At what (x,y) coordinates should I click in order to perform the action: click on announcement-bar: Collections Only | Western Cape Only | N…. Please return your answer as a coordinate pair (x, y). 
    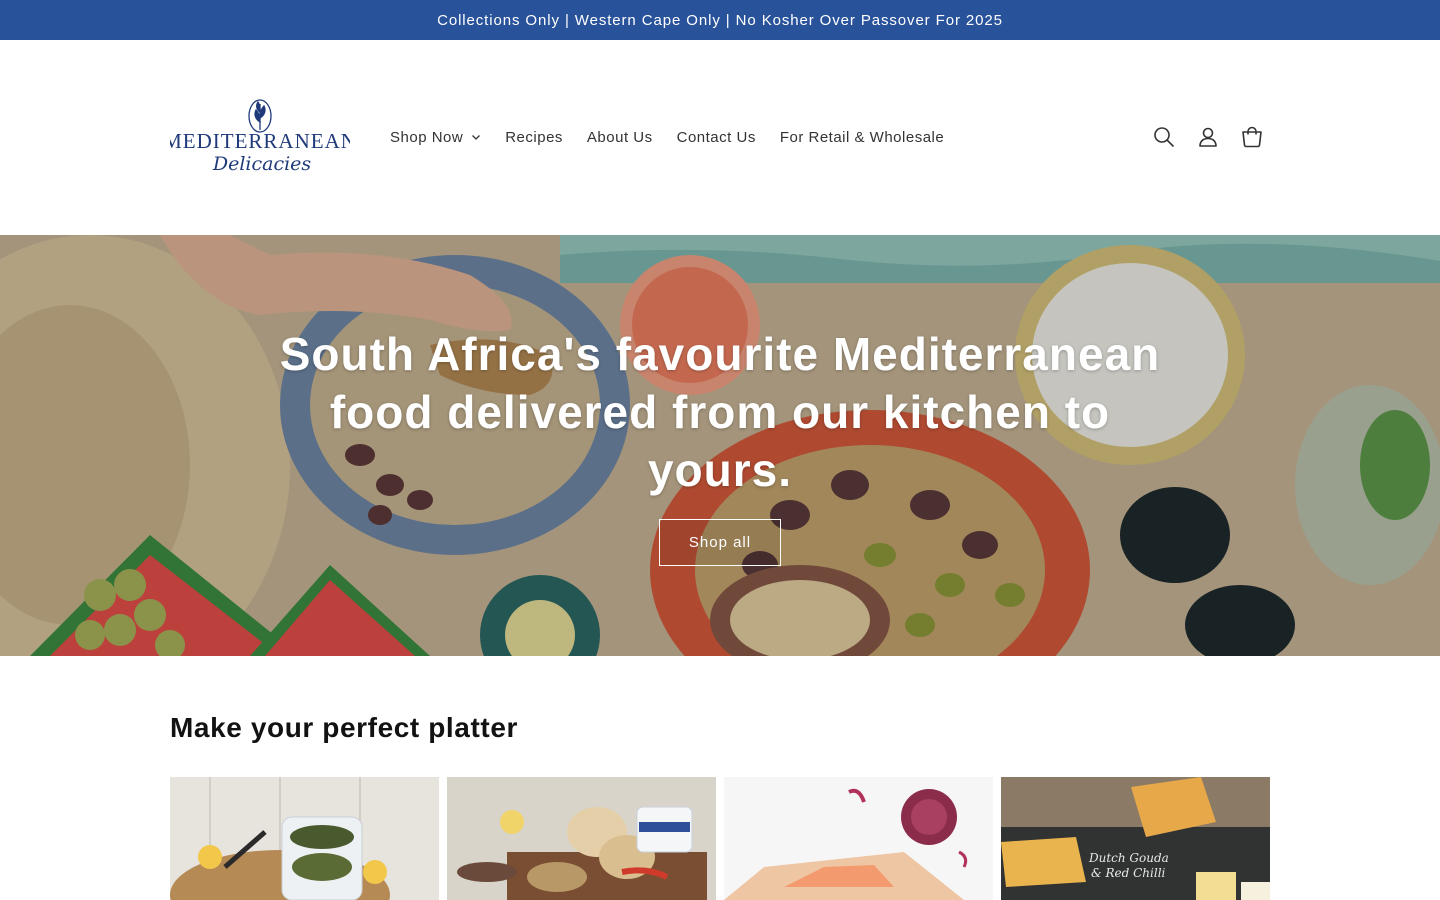
    Looking at the image, I should click on (720, 20).